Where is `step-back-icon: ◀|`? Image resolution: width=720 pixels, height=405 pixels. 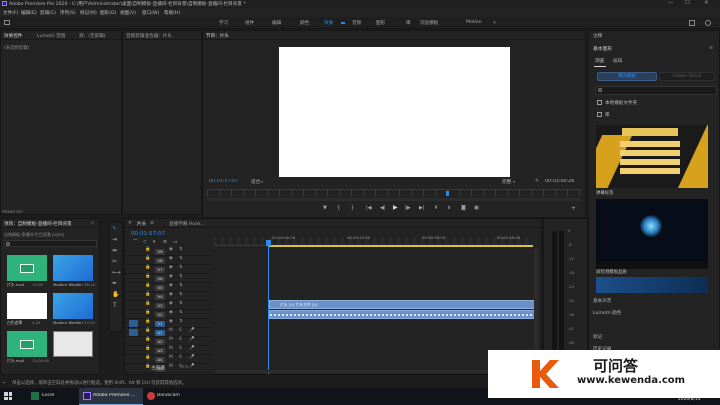
step-back-icon: ◀| is located at coordinates (383, 208).